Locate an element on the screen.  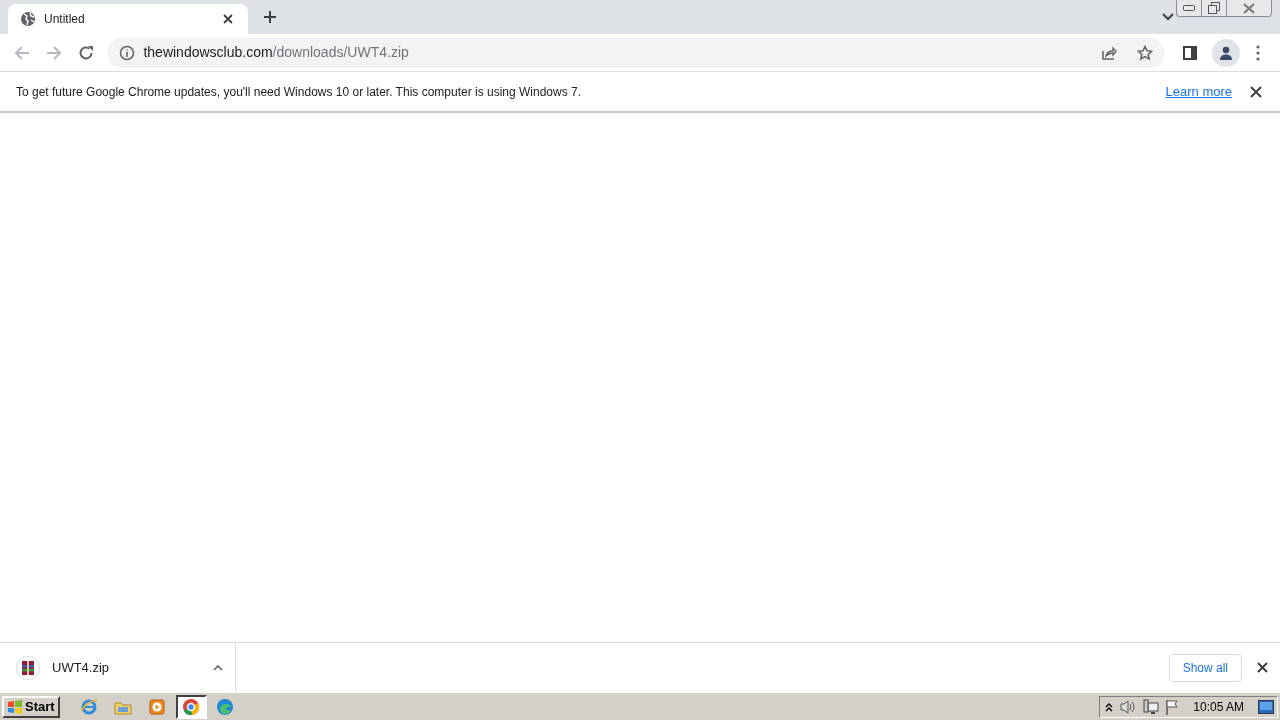
side-panel-icon is located at coordinates (1190, 52).